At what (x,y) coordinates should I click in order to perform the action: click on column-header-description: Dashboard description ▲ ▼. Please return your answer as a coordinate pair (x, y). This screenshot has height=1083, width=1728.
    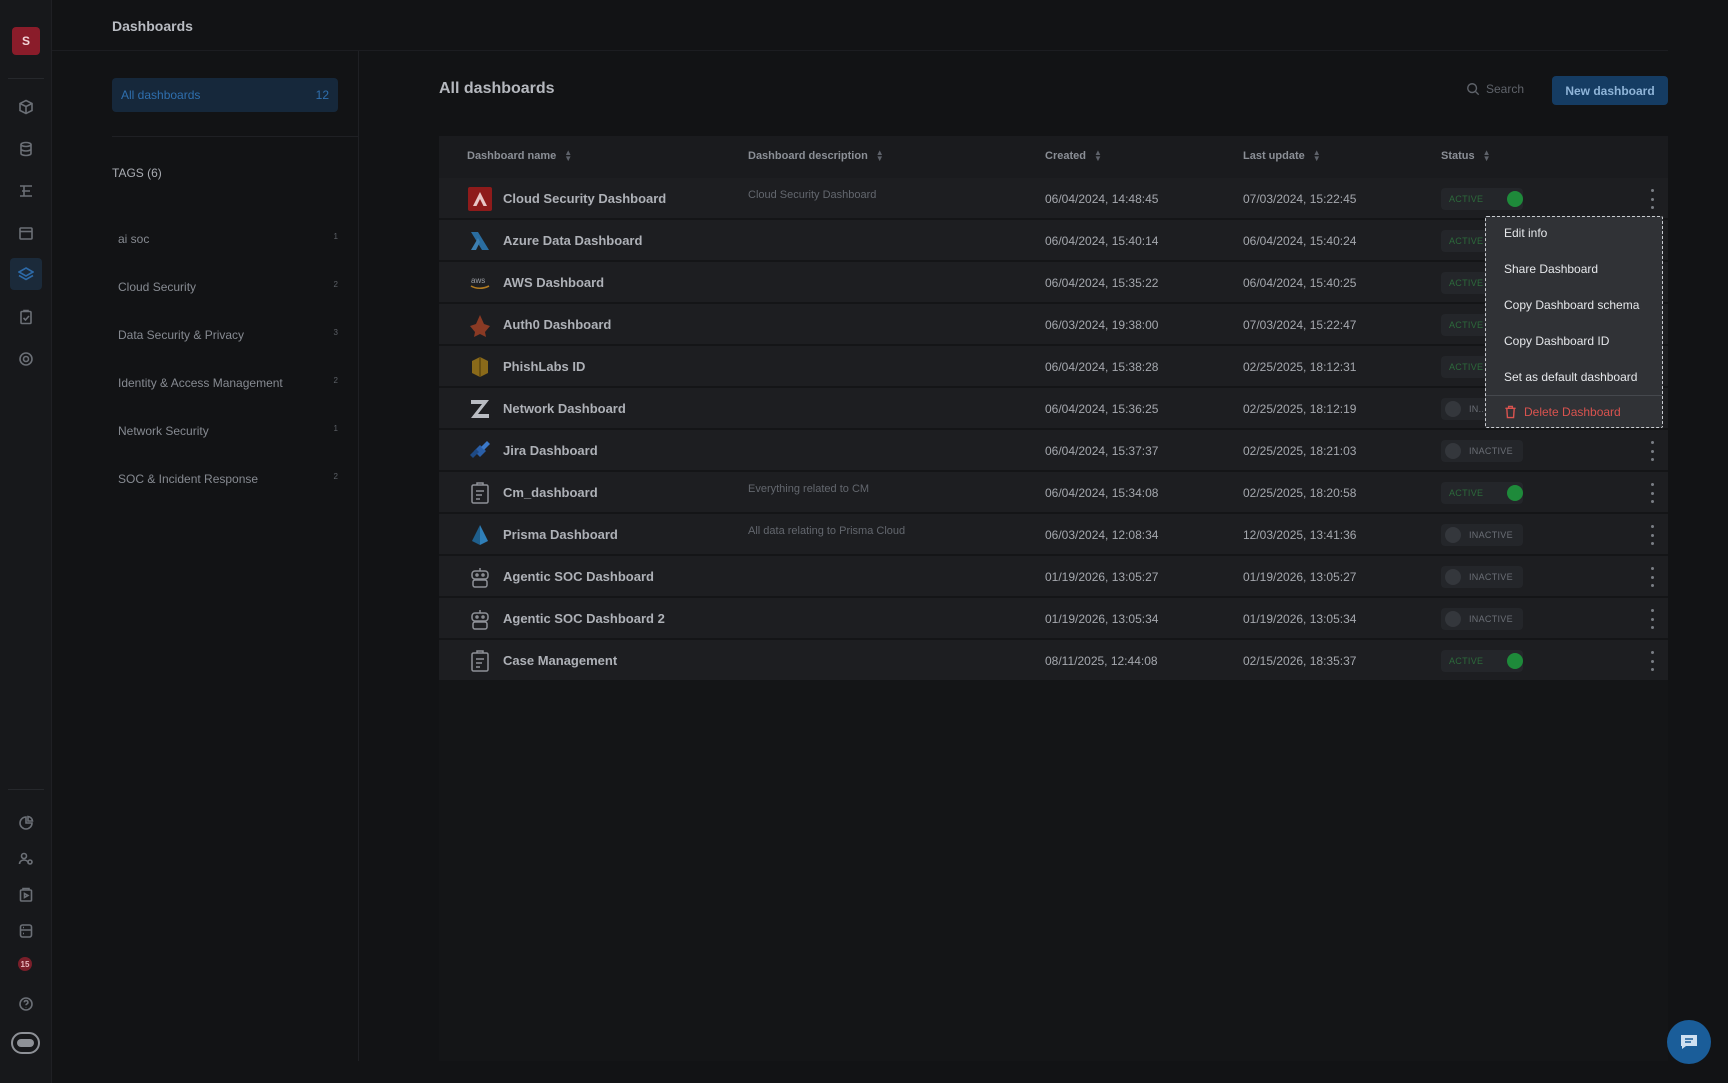
    Looking at the image, I should click on (816, 155).